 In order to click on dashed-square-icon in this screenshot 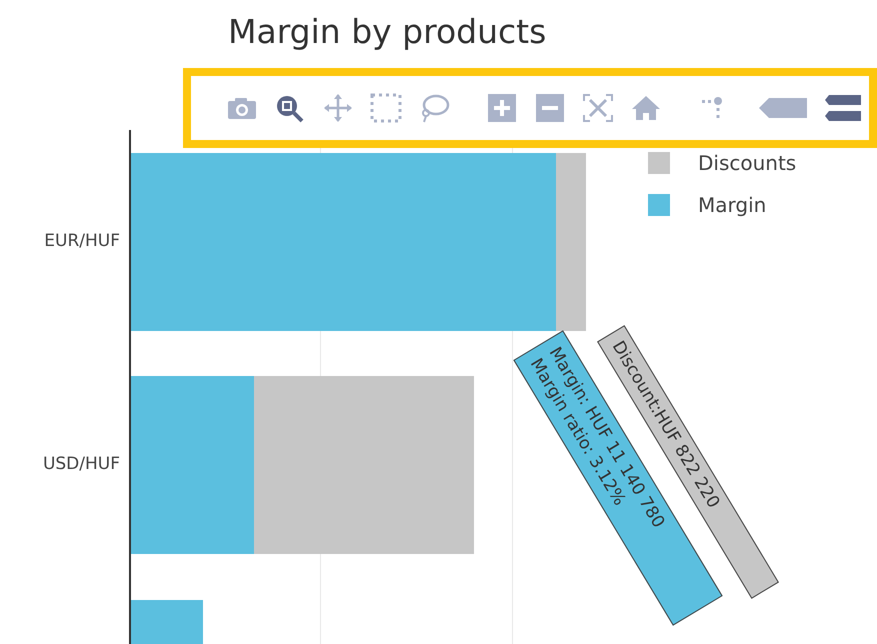, I will do `click(386, 108)`.